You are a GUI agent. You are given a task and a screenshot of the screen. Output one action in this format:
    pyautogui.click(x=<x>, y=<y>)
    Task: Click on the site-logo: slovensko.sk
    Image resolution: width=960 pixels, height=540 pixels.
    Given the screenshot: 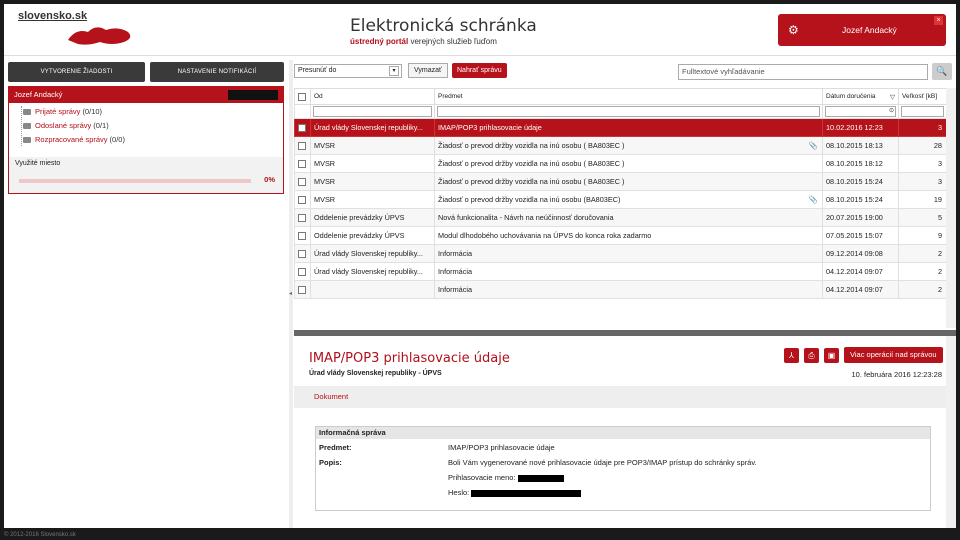 What is the action you would take?
    pyautogui.click(x=78, y=30)
    